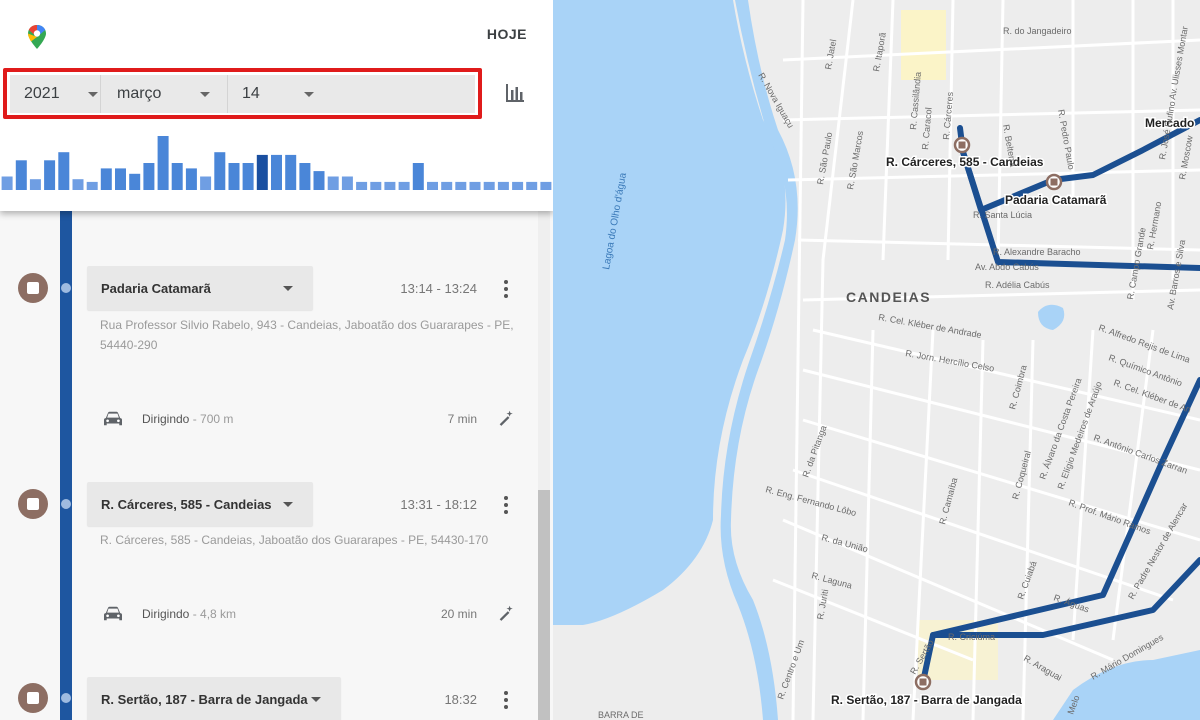  I want to click on stop-place-button: R. Sertão, 187 - Barra de Jangada, so click(214, 698).